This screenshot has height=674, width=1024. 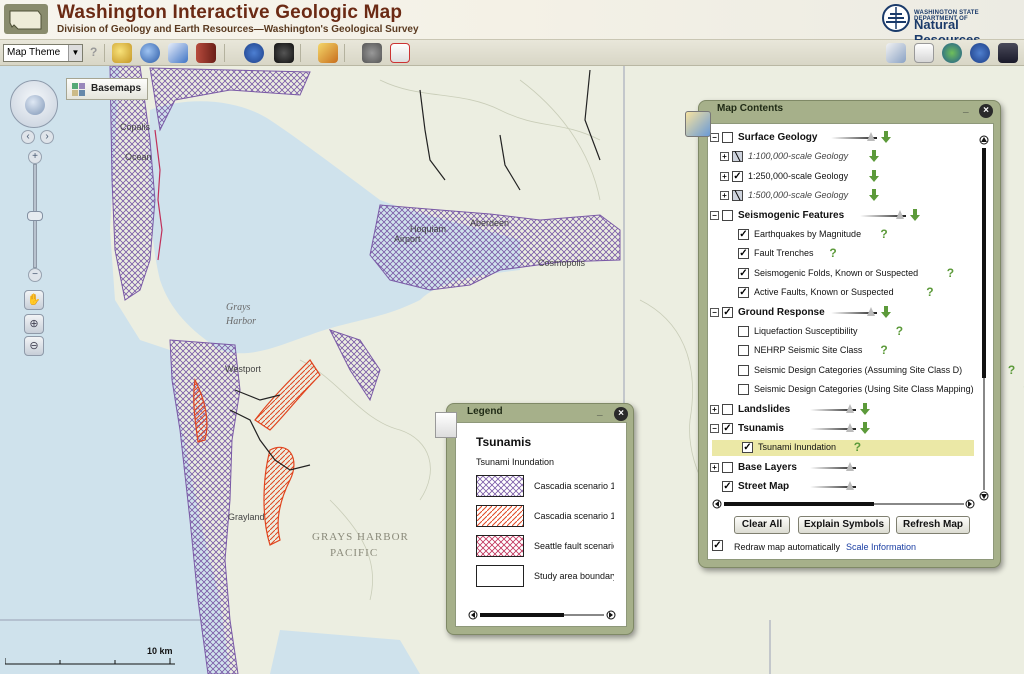 I want to click on zoom-out-icon: −, so click(x=35, y=275).